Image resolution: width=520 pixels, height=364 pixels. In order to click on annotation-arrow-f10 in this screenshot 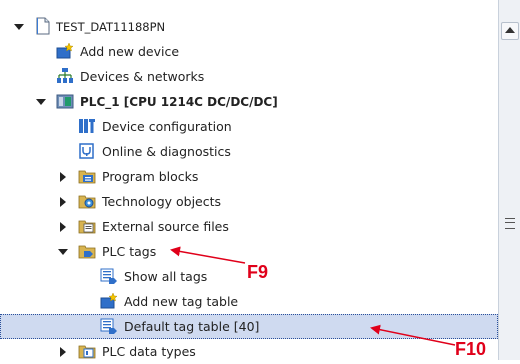, I will do `click(413, 335)`.